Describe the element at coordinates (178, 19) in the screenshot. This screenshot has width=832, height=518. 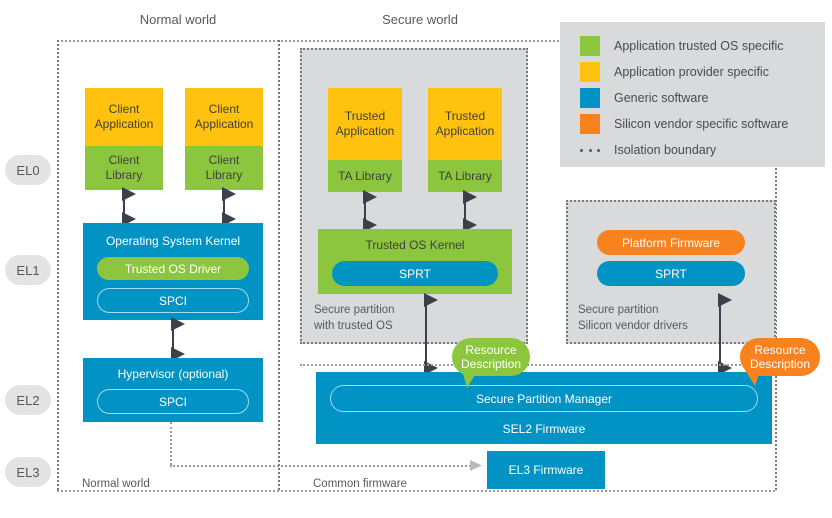
I see `normal-world-title: Normal world` at that location.